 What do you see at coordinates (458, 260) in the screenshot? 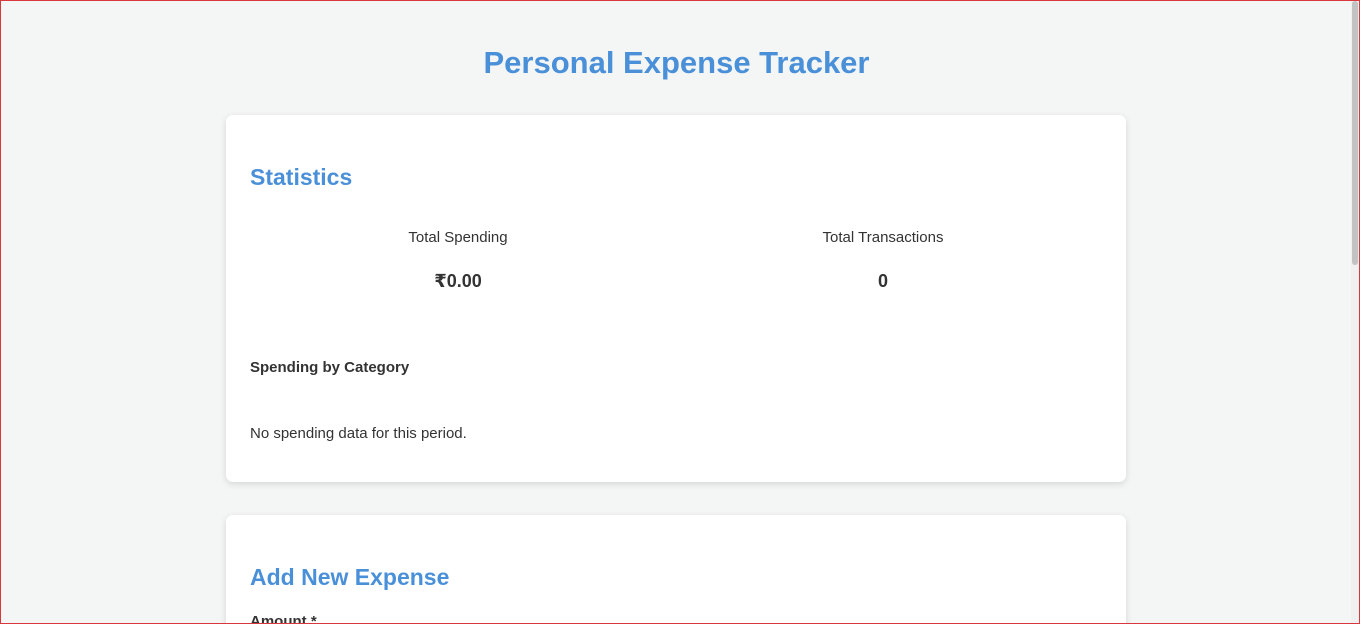
I see `total-spending-stat: Total Spending ₹0.00` at bounding box center [458, 260].